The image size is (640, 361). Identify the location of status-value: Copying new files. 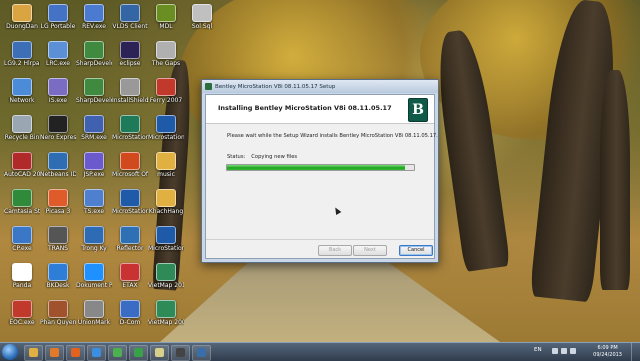
(274, 157).